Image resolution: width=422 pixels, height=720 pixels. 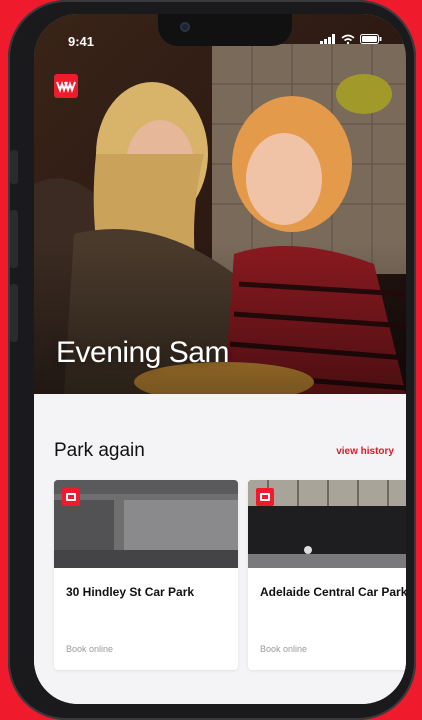 What do you see at coordinates (225, 30) in the screenshot?
I see `notch` at bounding box center [225, 30].